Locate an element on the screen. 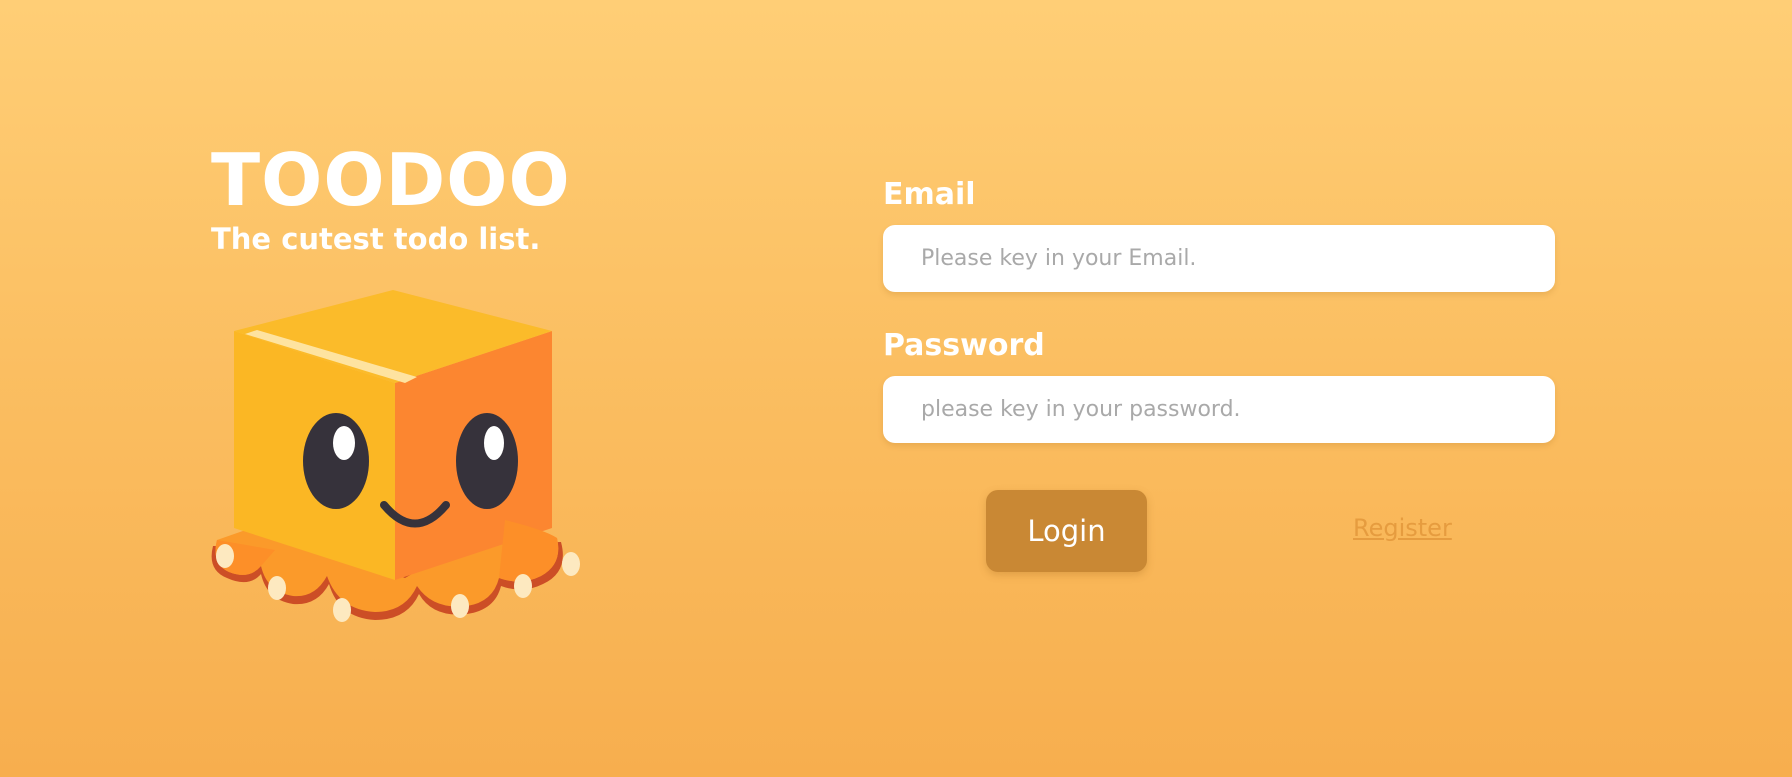 Image resolution: width=1792 pixels, height=777 pixels. password-group: Password is located at coordinates (1219, 384).